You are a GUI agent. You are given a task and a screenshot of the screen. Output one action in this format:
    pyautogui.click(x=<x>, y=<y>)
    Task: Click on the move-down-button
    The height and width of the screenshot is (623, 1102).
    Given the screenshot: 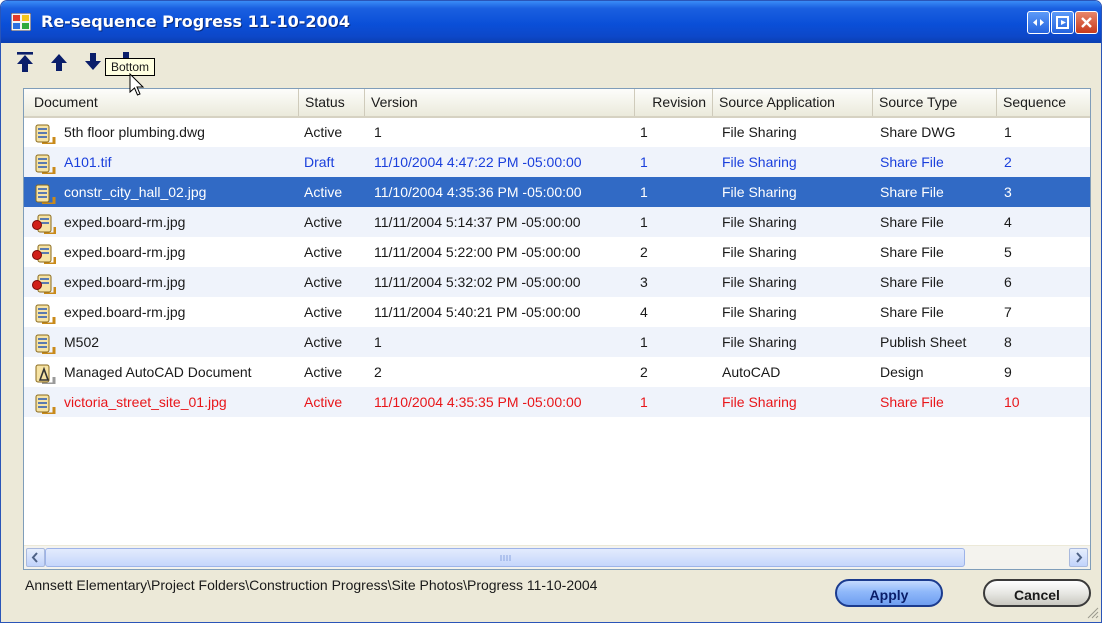 What is the action you would take?
    pyautogui.click(x=93, y=62)
    